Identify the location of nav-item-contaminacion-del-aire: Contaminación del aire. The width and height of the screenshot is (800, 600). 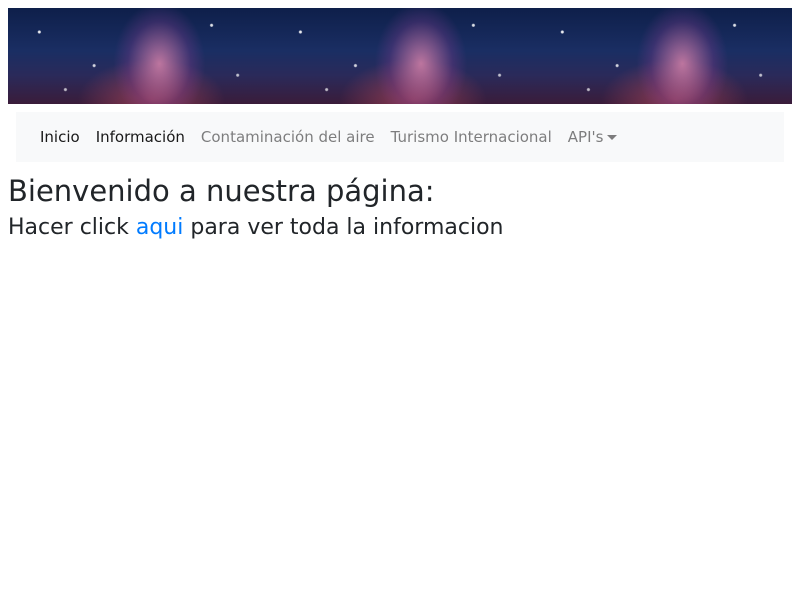
(288, 137).